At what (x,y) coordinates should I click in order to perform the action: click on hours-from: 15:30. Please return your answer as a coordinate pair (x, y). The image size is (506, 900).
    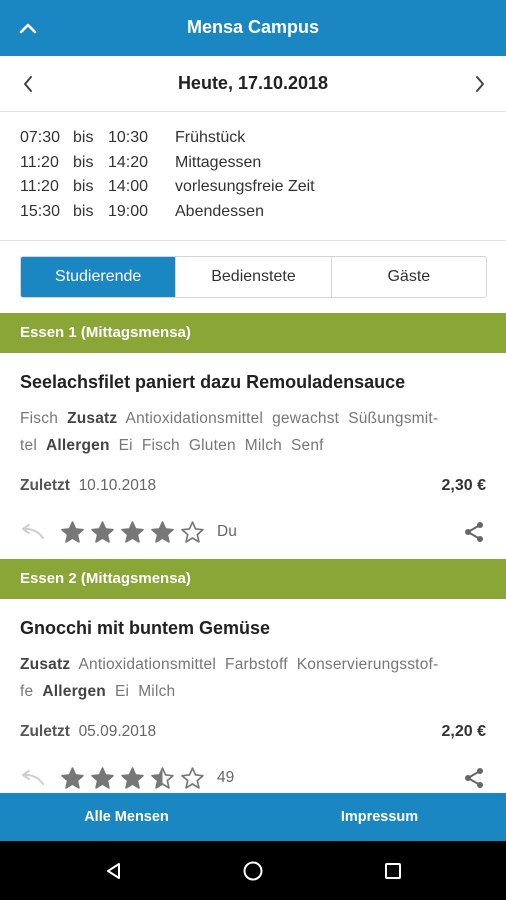
    Looking at the image, I should click on (40, 212).